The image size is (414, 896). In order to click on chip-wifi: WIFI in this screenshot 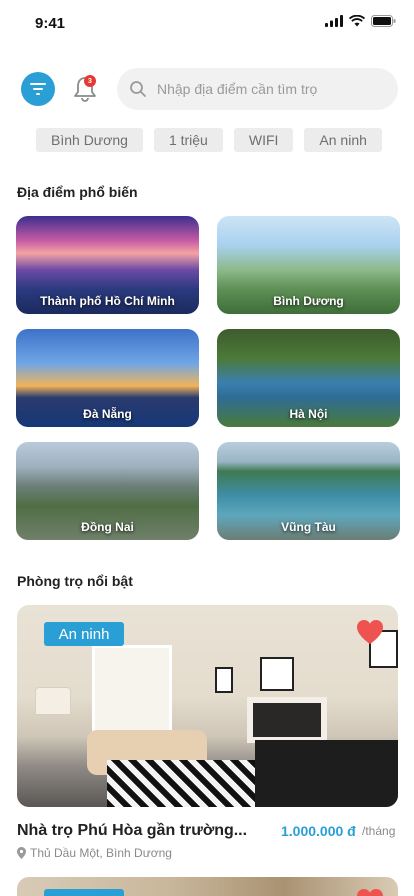, I will do `click(263, 140)`.